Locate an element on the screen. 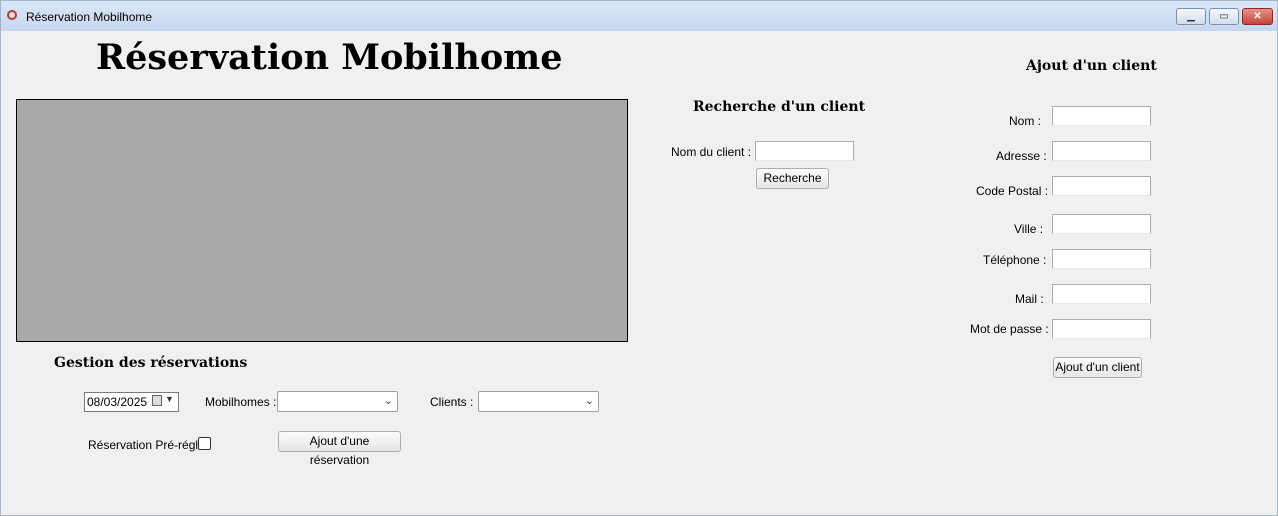  adresse-field is located at coordinates (1101, 151).